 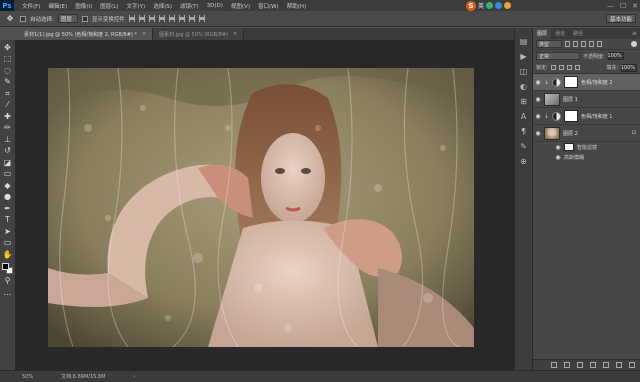 What do you see at coordinates (621, 18) in the screenshot?
I see `workspace-select: 基本功能` at bounding box center [621, 18].